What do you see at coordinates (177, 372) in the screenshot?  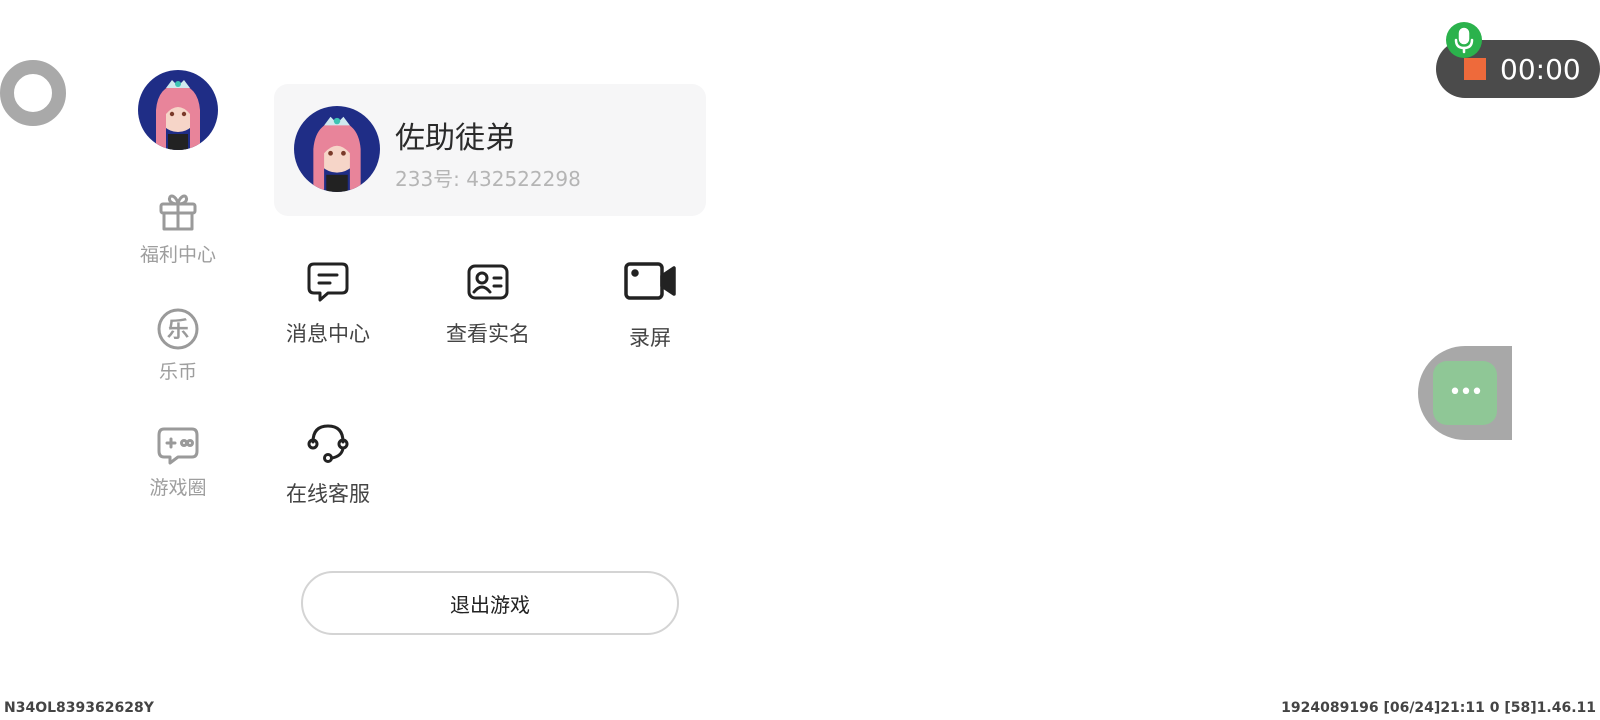 I see `rail-item-label: 乐币` at bounding box center [177, 372].